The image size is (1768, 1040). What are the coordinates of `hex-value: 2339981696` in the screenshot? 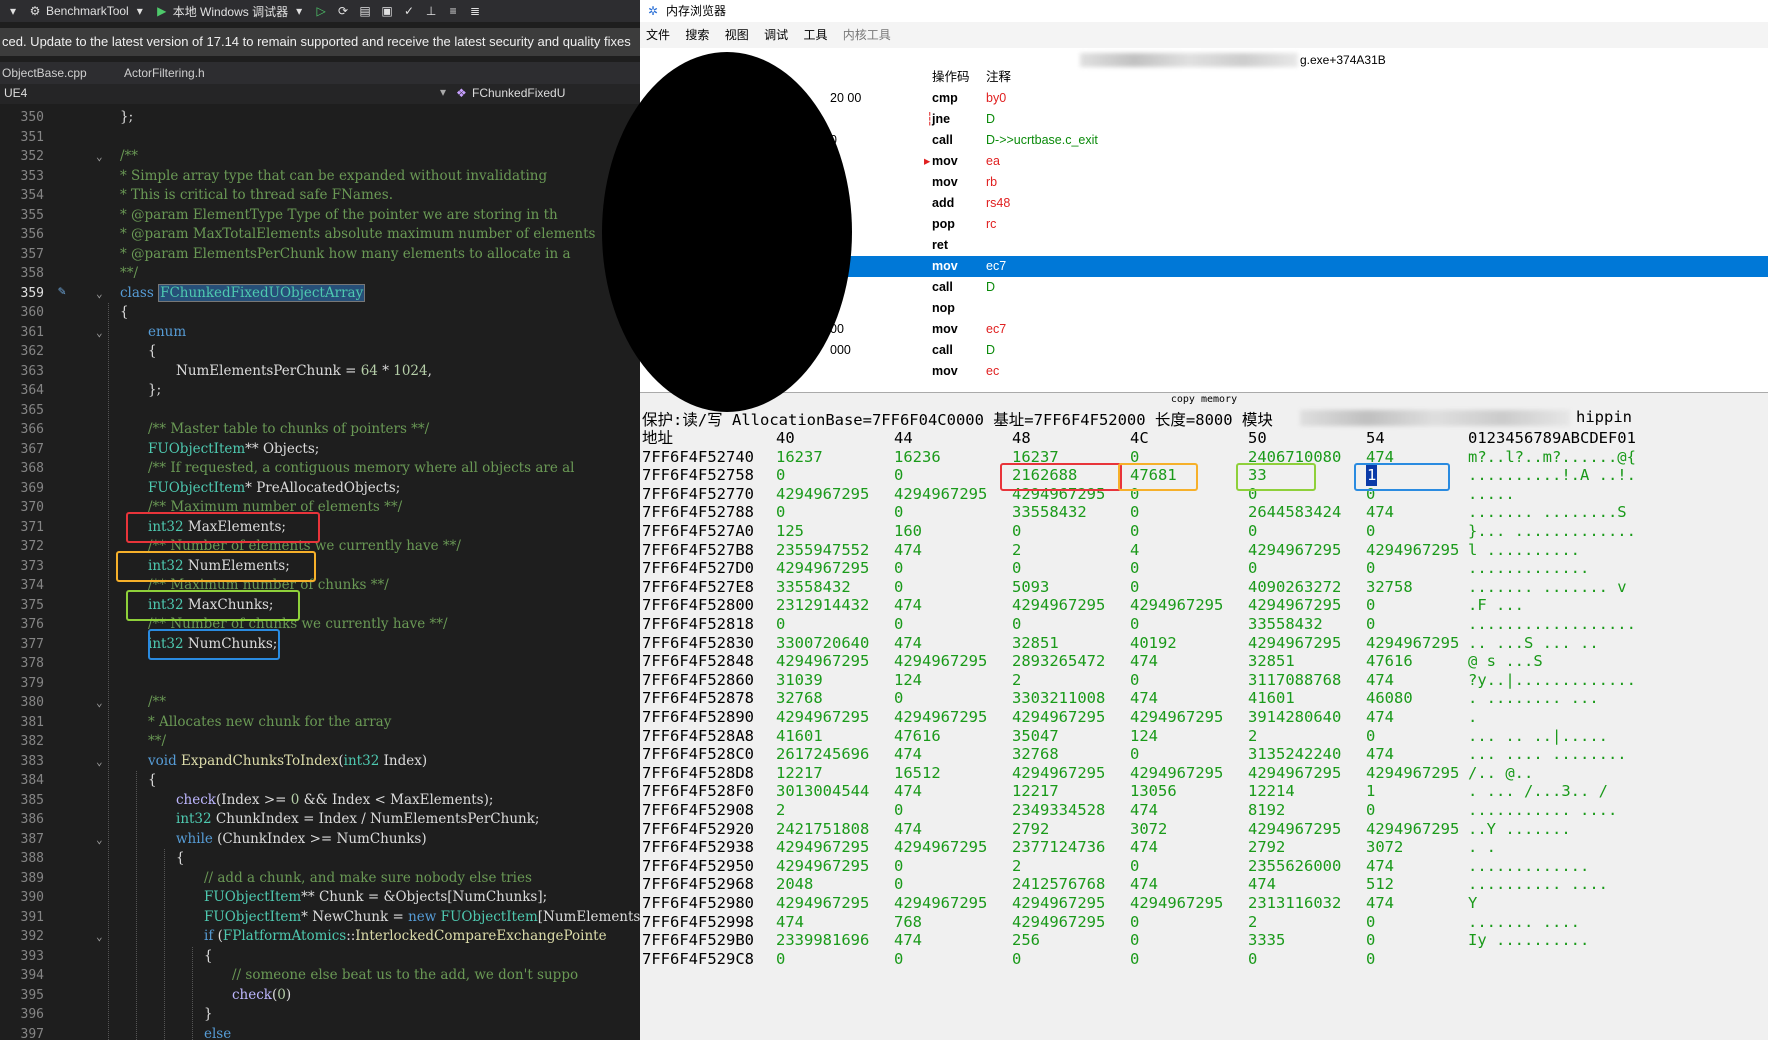 It's located at (822, 940).